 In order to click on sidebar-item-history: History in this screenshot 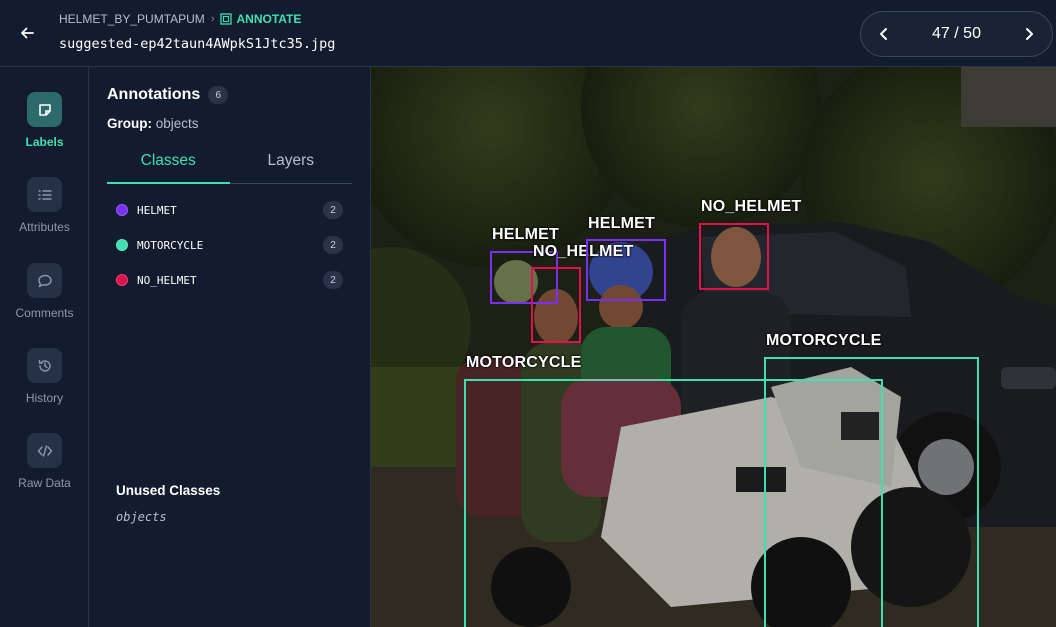, I will do `click(44, 376)`.